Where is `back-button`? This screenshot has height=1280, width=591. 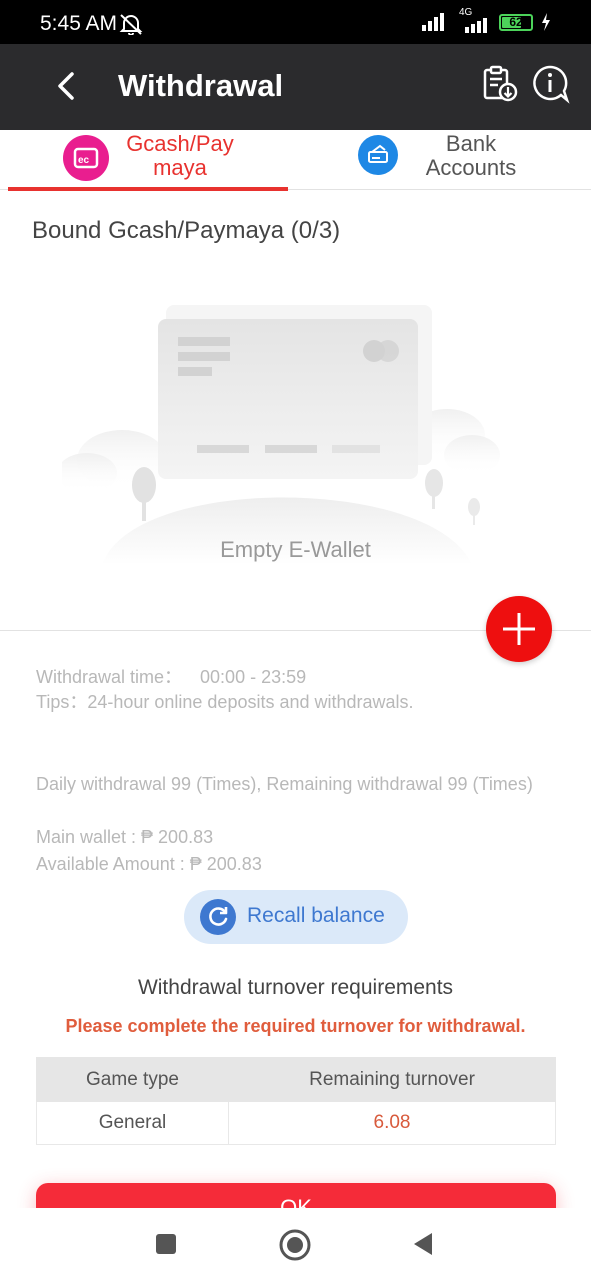 back-button is located at coordinates (66, 86).